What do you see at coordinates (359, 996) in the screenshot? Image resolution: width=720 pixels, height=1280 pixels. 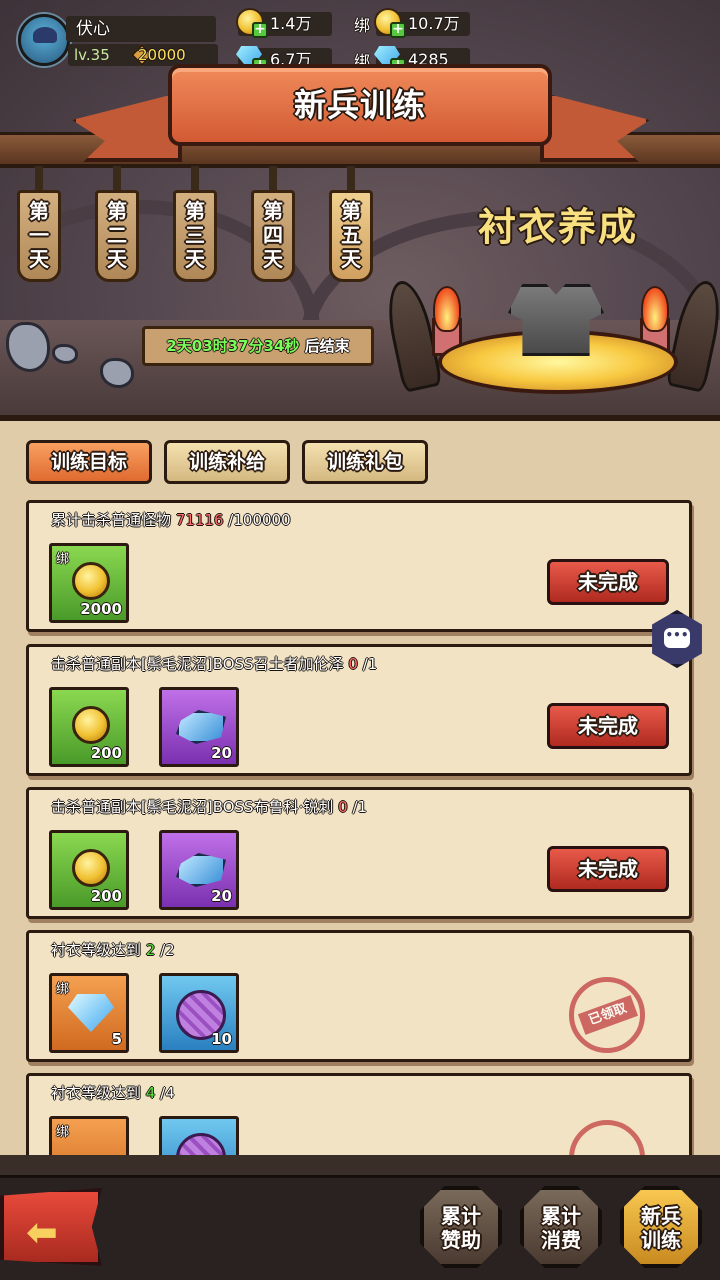 I see `task-card: 衬衣等级达到 2 /2 绑 5 10 已领取` at bounding box center [359, 996].